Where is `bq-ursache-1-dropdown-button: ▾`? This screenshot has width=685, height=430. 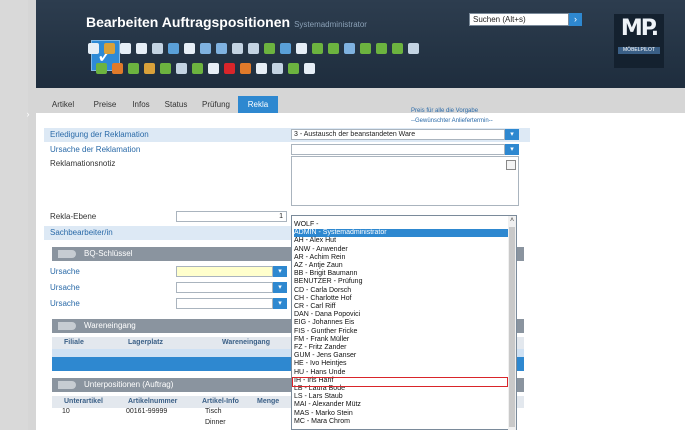
bq-ursache-1-dropdown-button: ▾ is located at coordinates (280, 271).